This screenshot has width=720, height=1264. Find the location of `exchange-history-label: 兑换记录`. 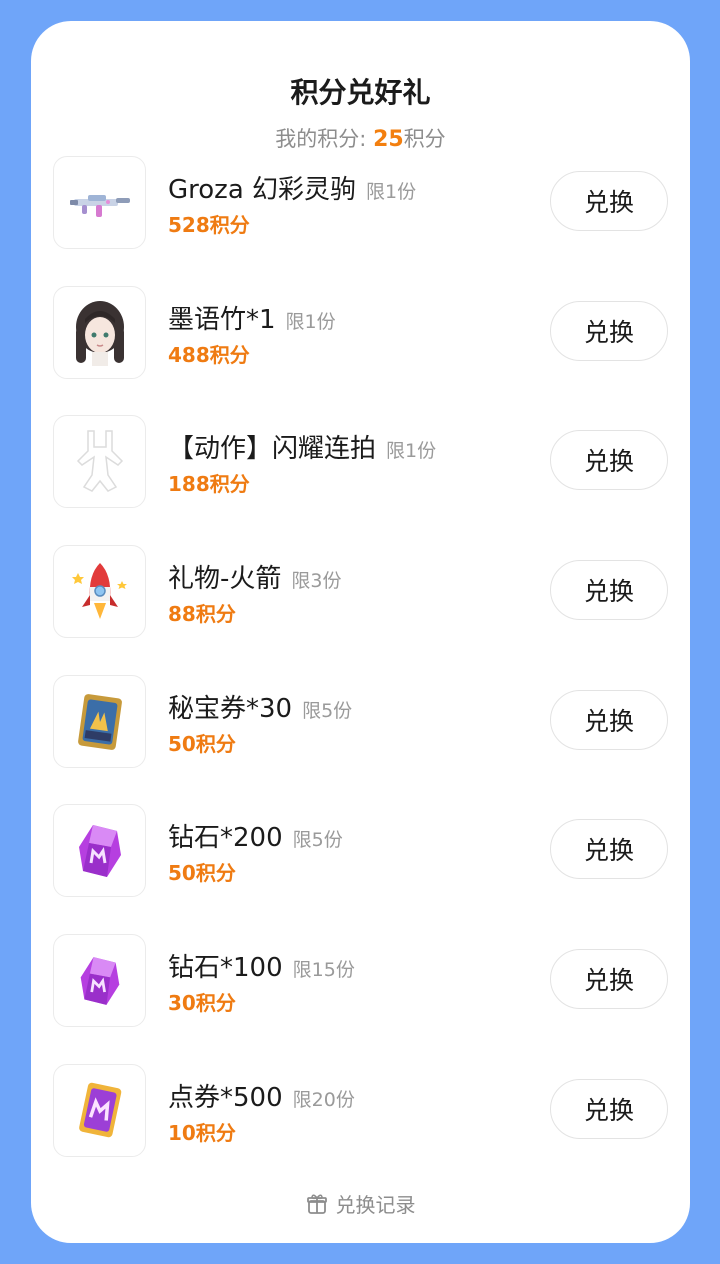

exchange-history-label: 兑换记录 is located at coordinates (375, 1205).